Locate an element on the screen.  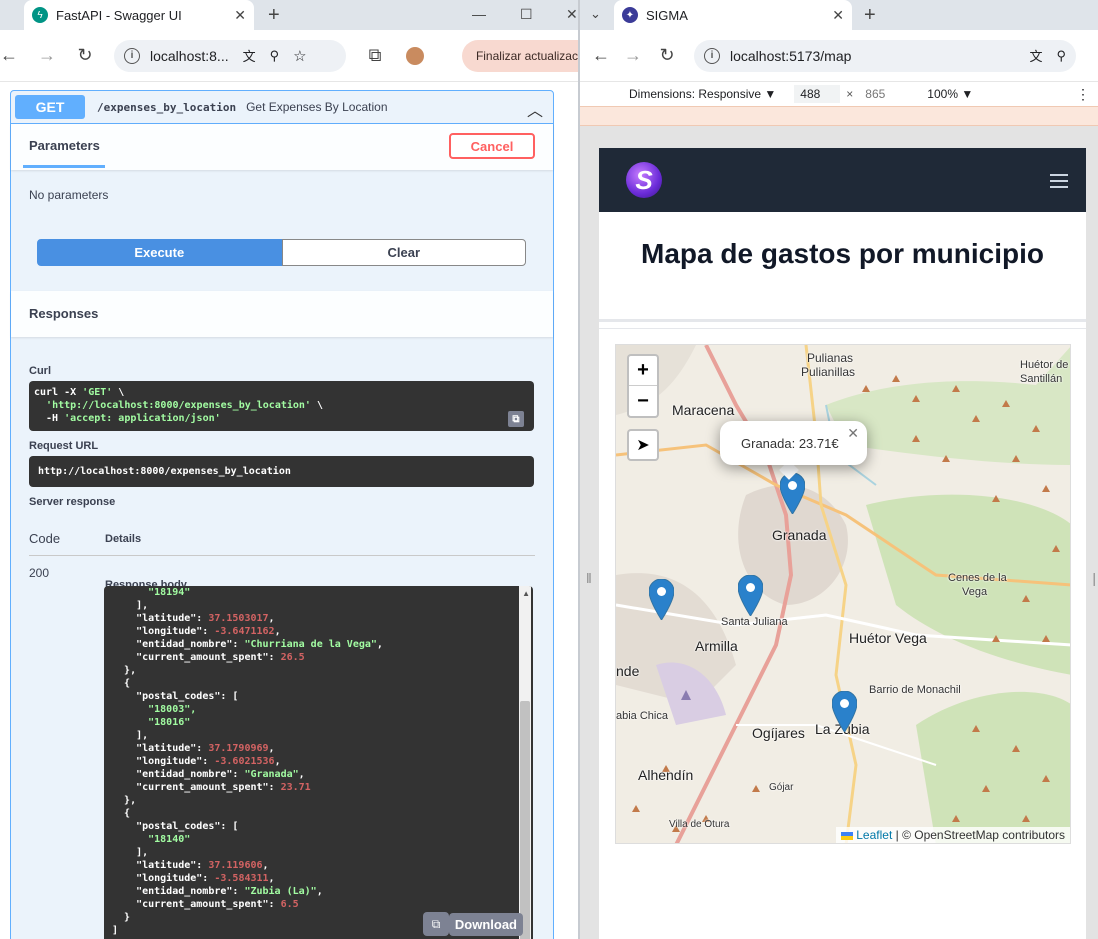
locate-arrow-icon: ➤ is located at coordinates (643, 445).